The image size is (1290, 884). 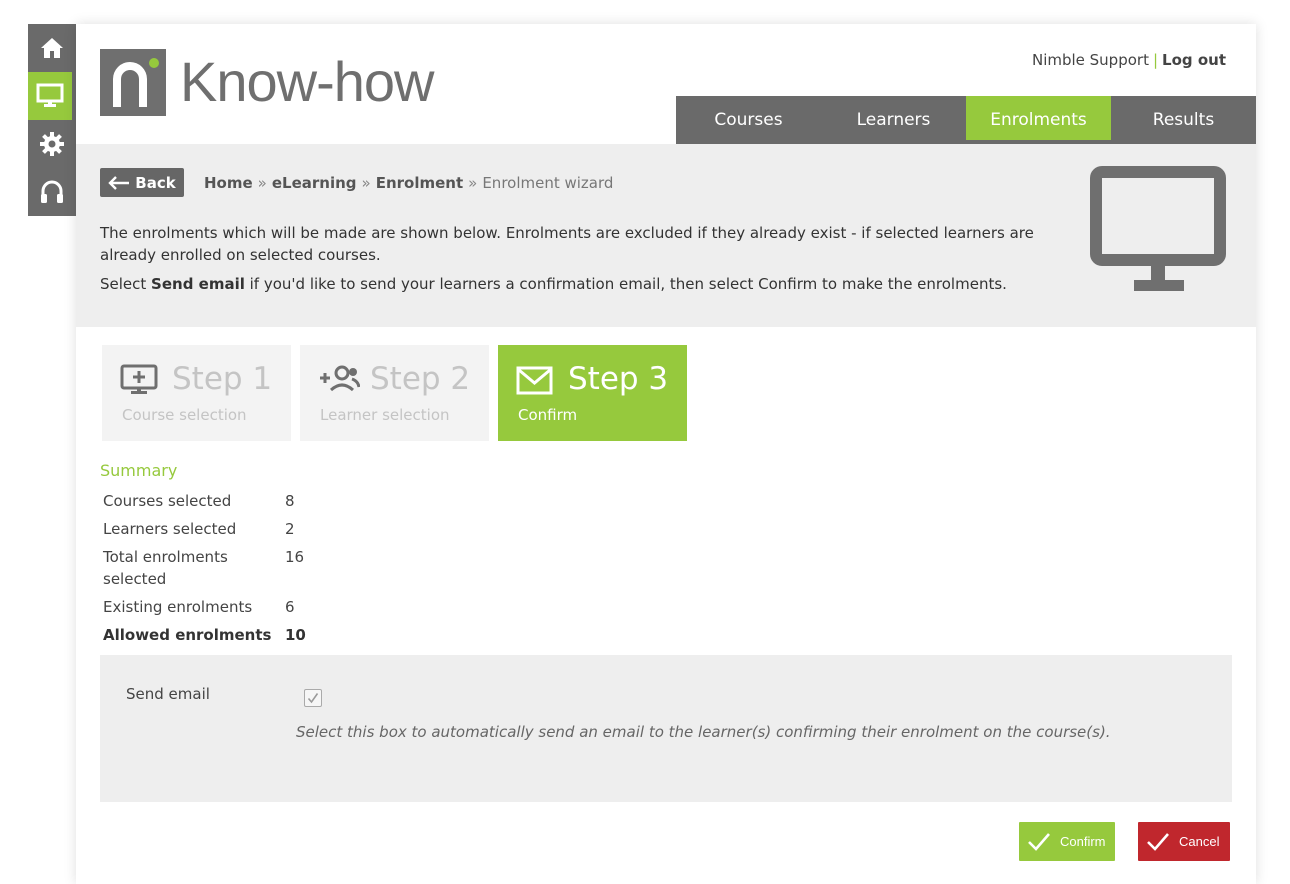 I want to click on summary-row: Existing enrolments 6, so click(x=204, y=608).